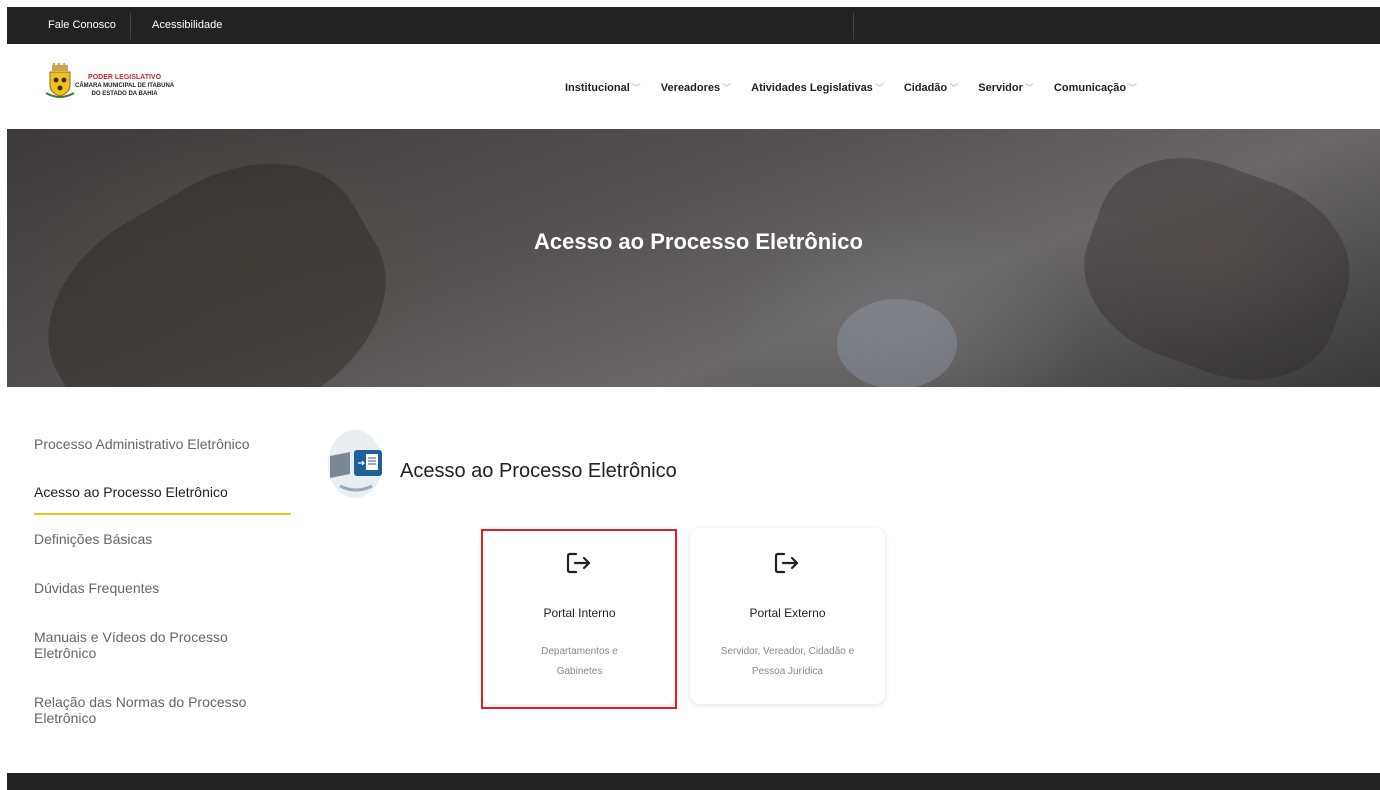 The height and width of the screenshot is (790, 1380). What do you see at coordinates (812, 88) in the screenshot?
I see `nav-item-label: Atividades Legislativas` at bounding box center [812, 88].